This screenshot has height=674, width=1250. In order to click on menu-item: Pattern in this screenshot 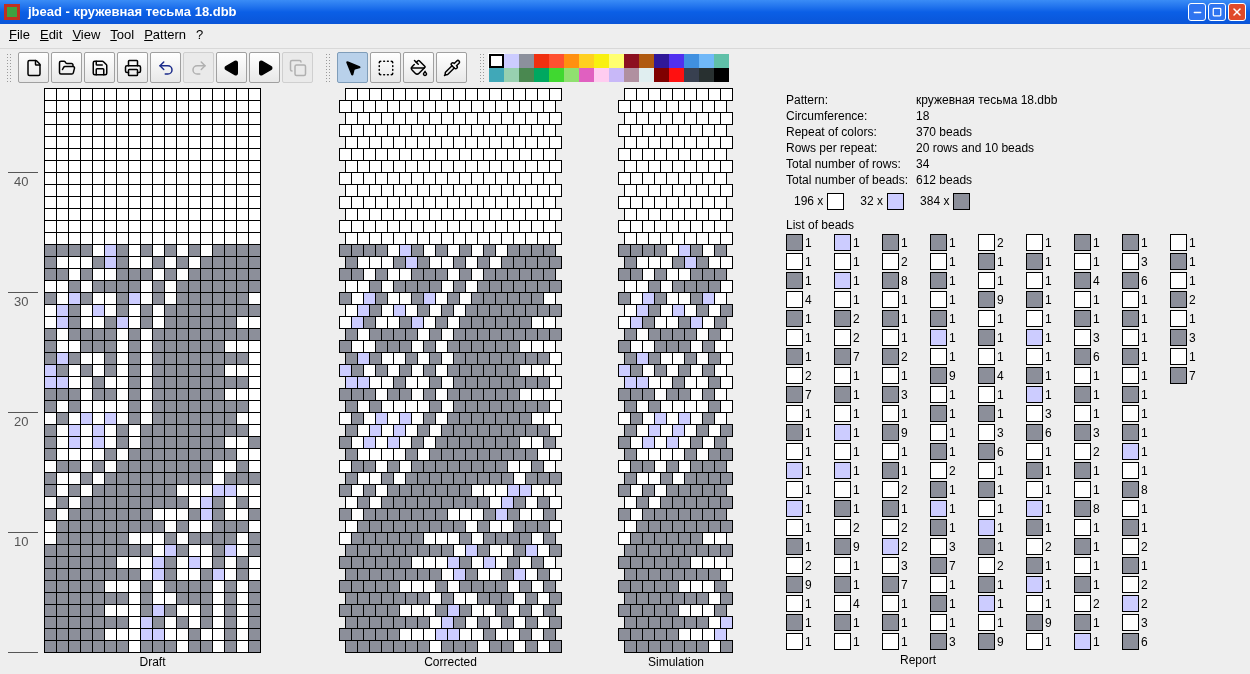, I will do `click(165, 35)`.